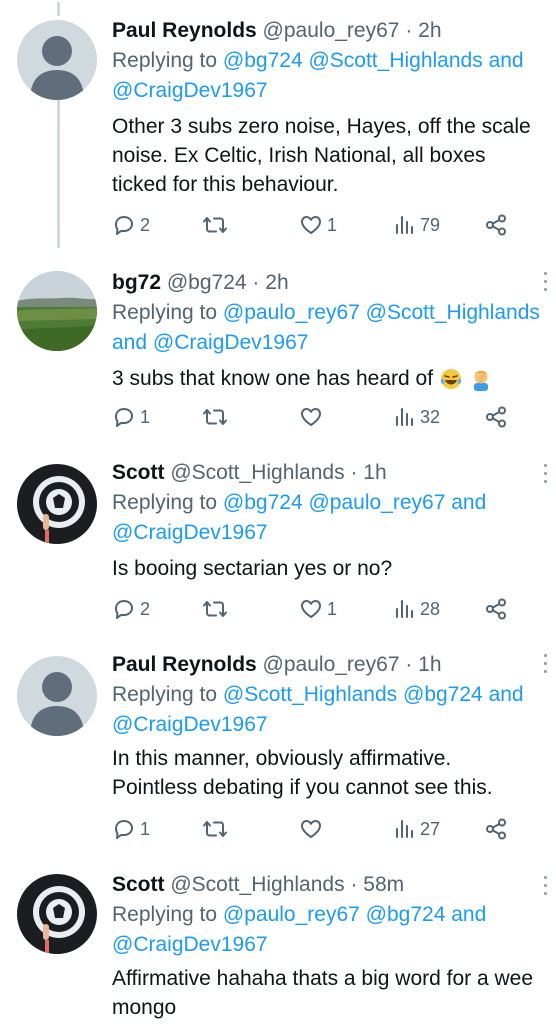 This screenshot has height=1024, width=556. What do you see at coordinates (417, 609) in the screenshot?
I see `views-button: 28` at bounding box center [417, 609].